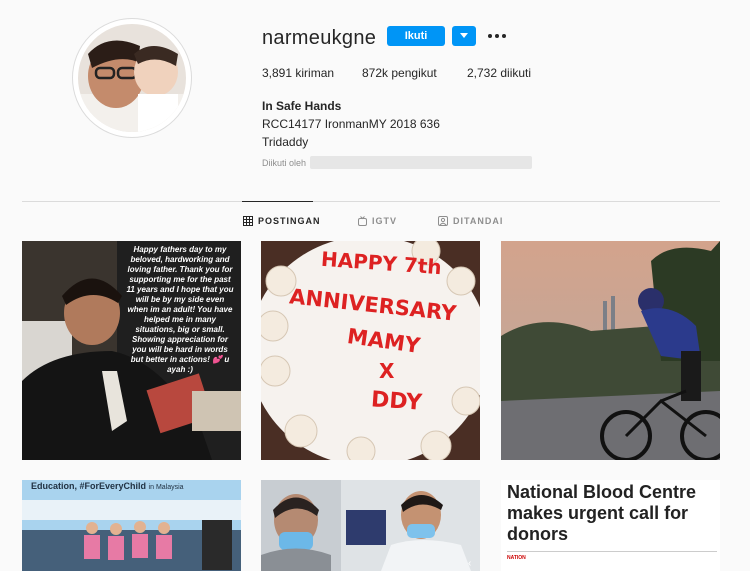 Image resolution: width=750 pixels, height=571 pixels. I want to click on followers-count-label: pengikut, so click(414, 73).